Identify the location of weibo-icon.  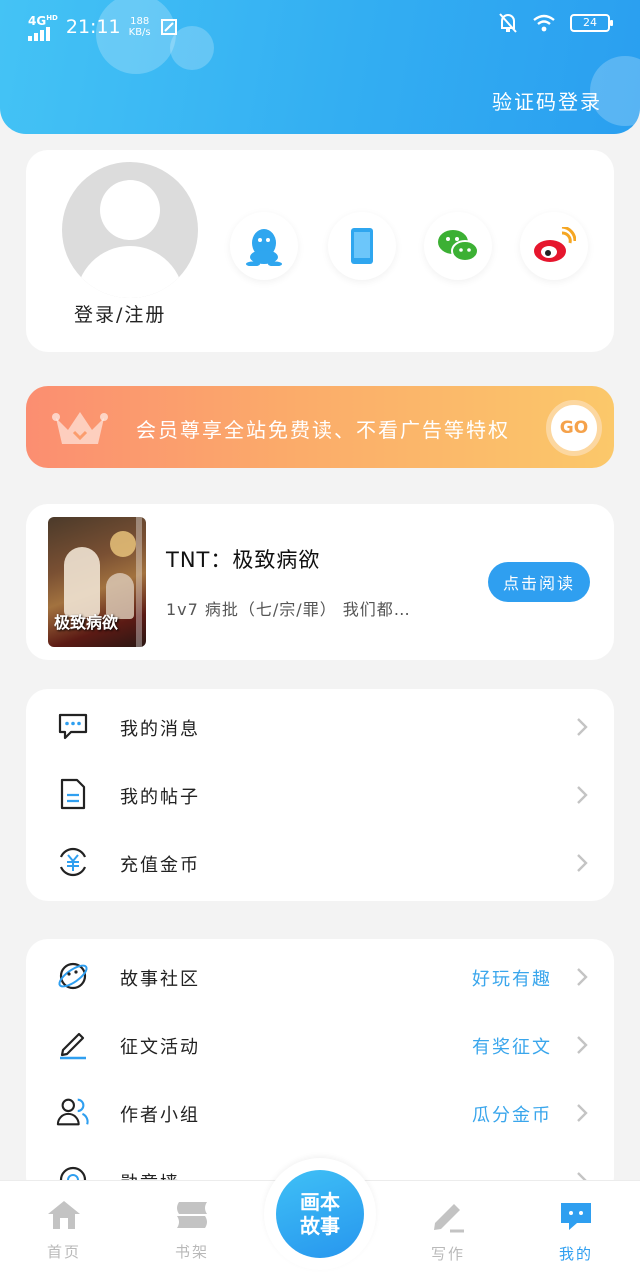
(555, 244).